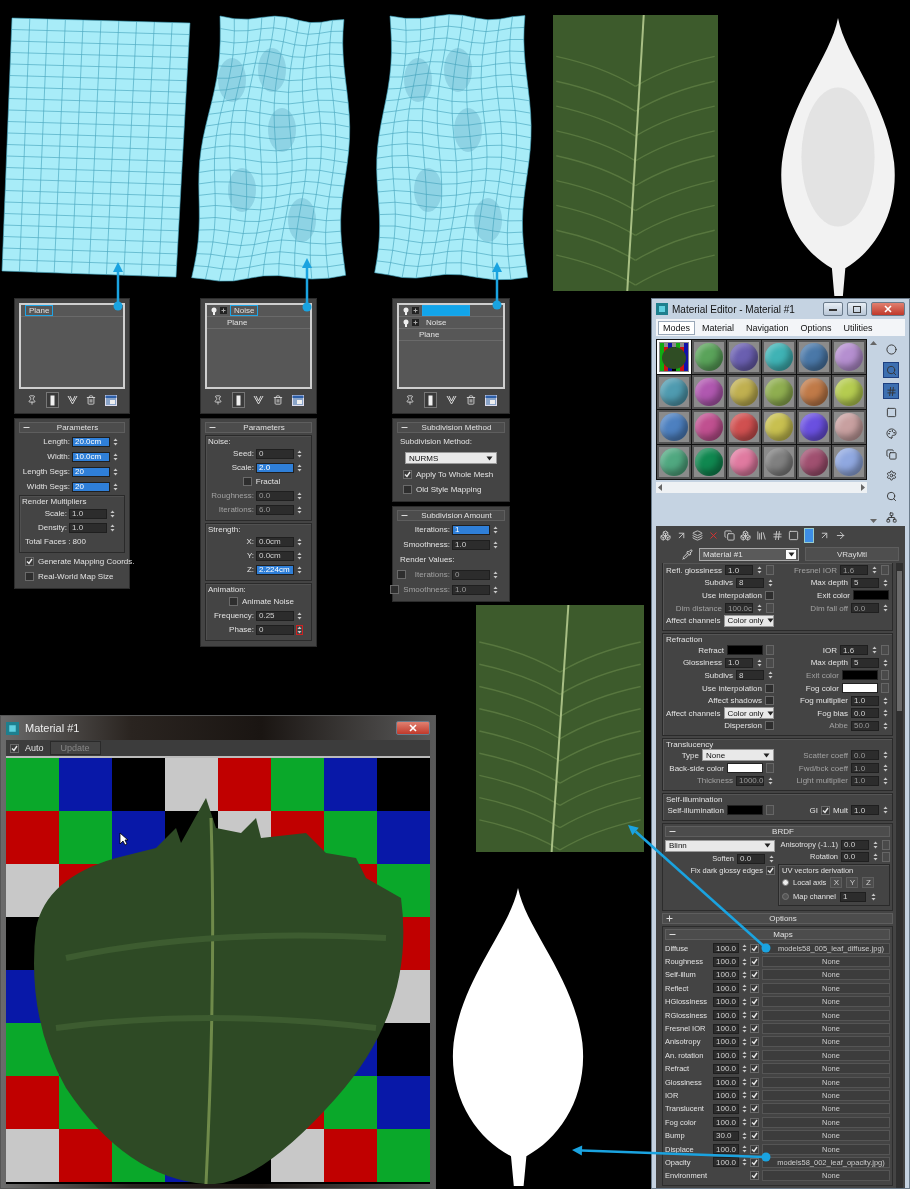  Describe the element at coordinates (868, 882) in the screenshot. I see `axis-button: Z` at that location.